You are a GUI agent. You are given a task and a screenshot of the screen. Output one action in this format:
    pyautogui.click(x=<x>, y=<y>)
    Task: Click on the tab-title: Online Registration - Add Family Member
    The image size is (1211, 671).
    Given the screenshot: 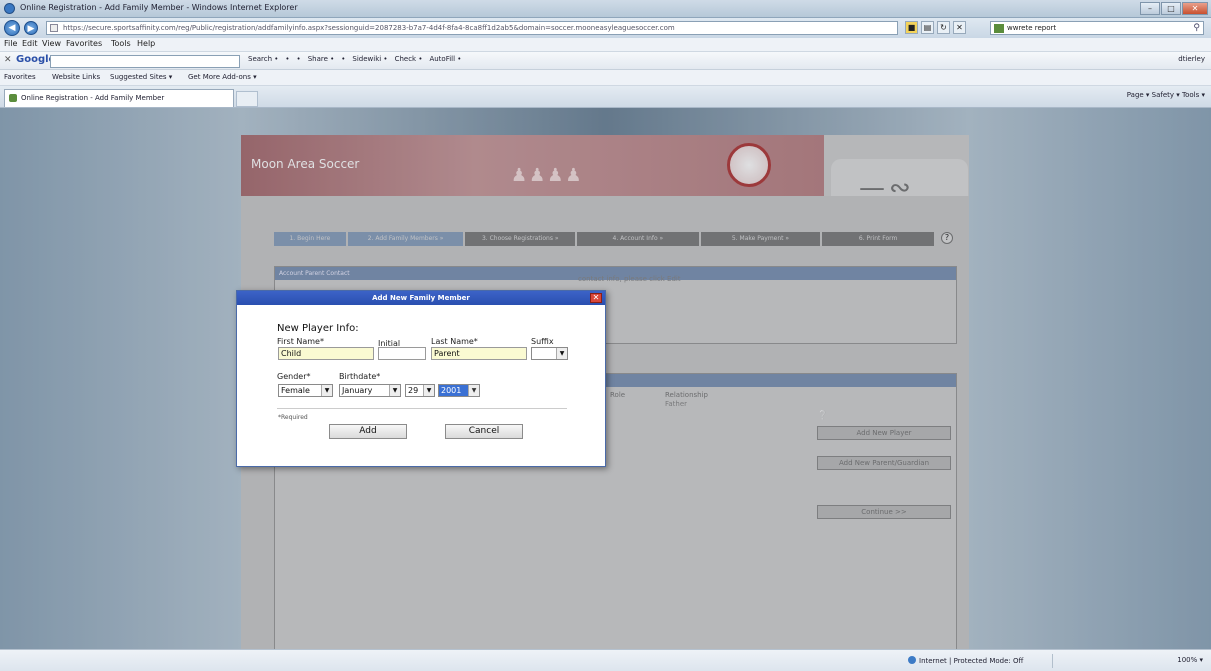 What is the action you would take?
    pyautogui.click(x=93, y=98)
    